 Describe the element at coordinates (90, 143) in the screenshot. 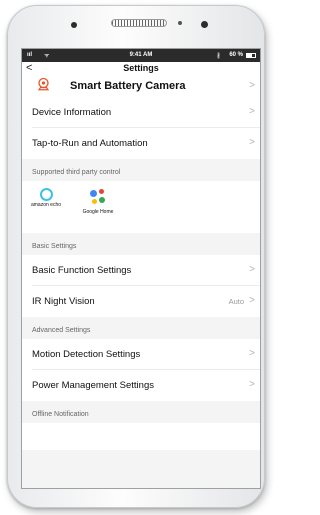

I see `row-label: Tap-to-Run and Automation` at that location.